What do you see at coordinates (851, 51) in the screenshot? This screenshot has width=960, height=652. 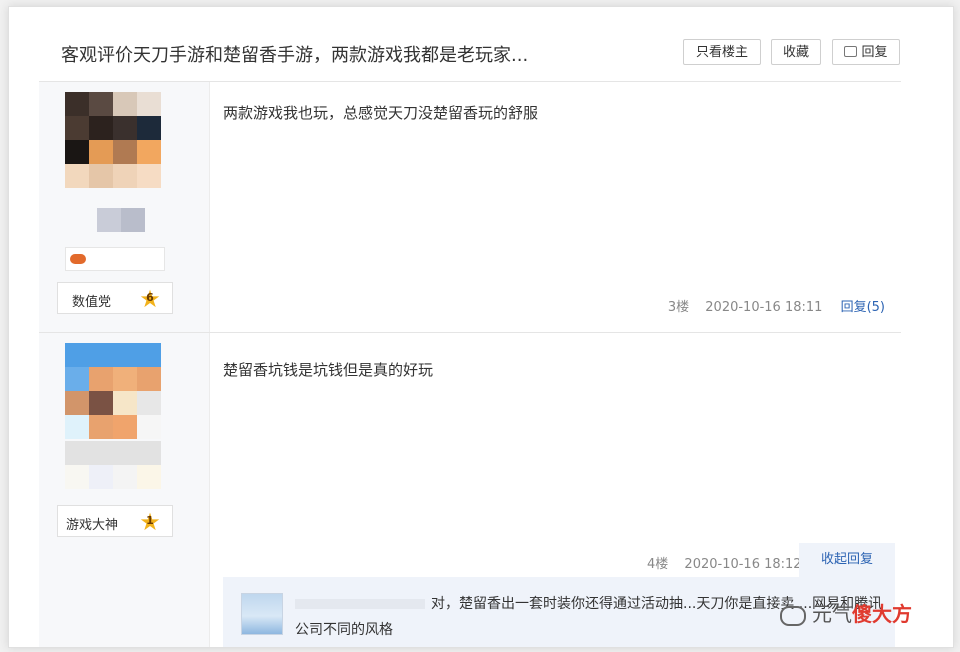 I see `reply-icon` at bounding box center [851, 51].